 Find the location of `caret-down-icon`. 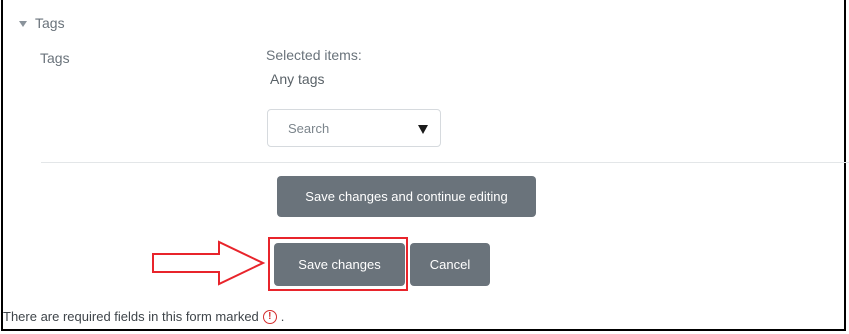

caret-down-icon is located at coordinates (23, 23).